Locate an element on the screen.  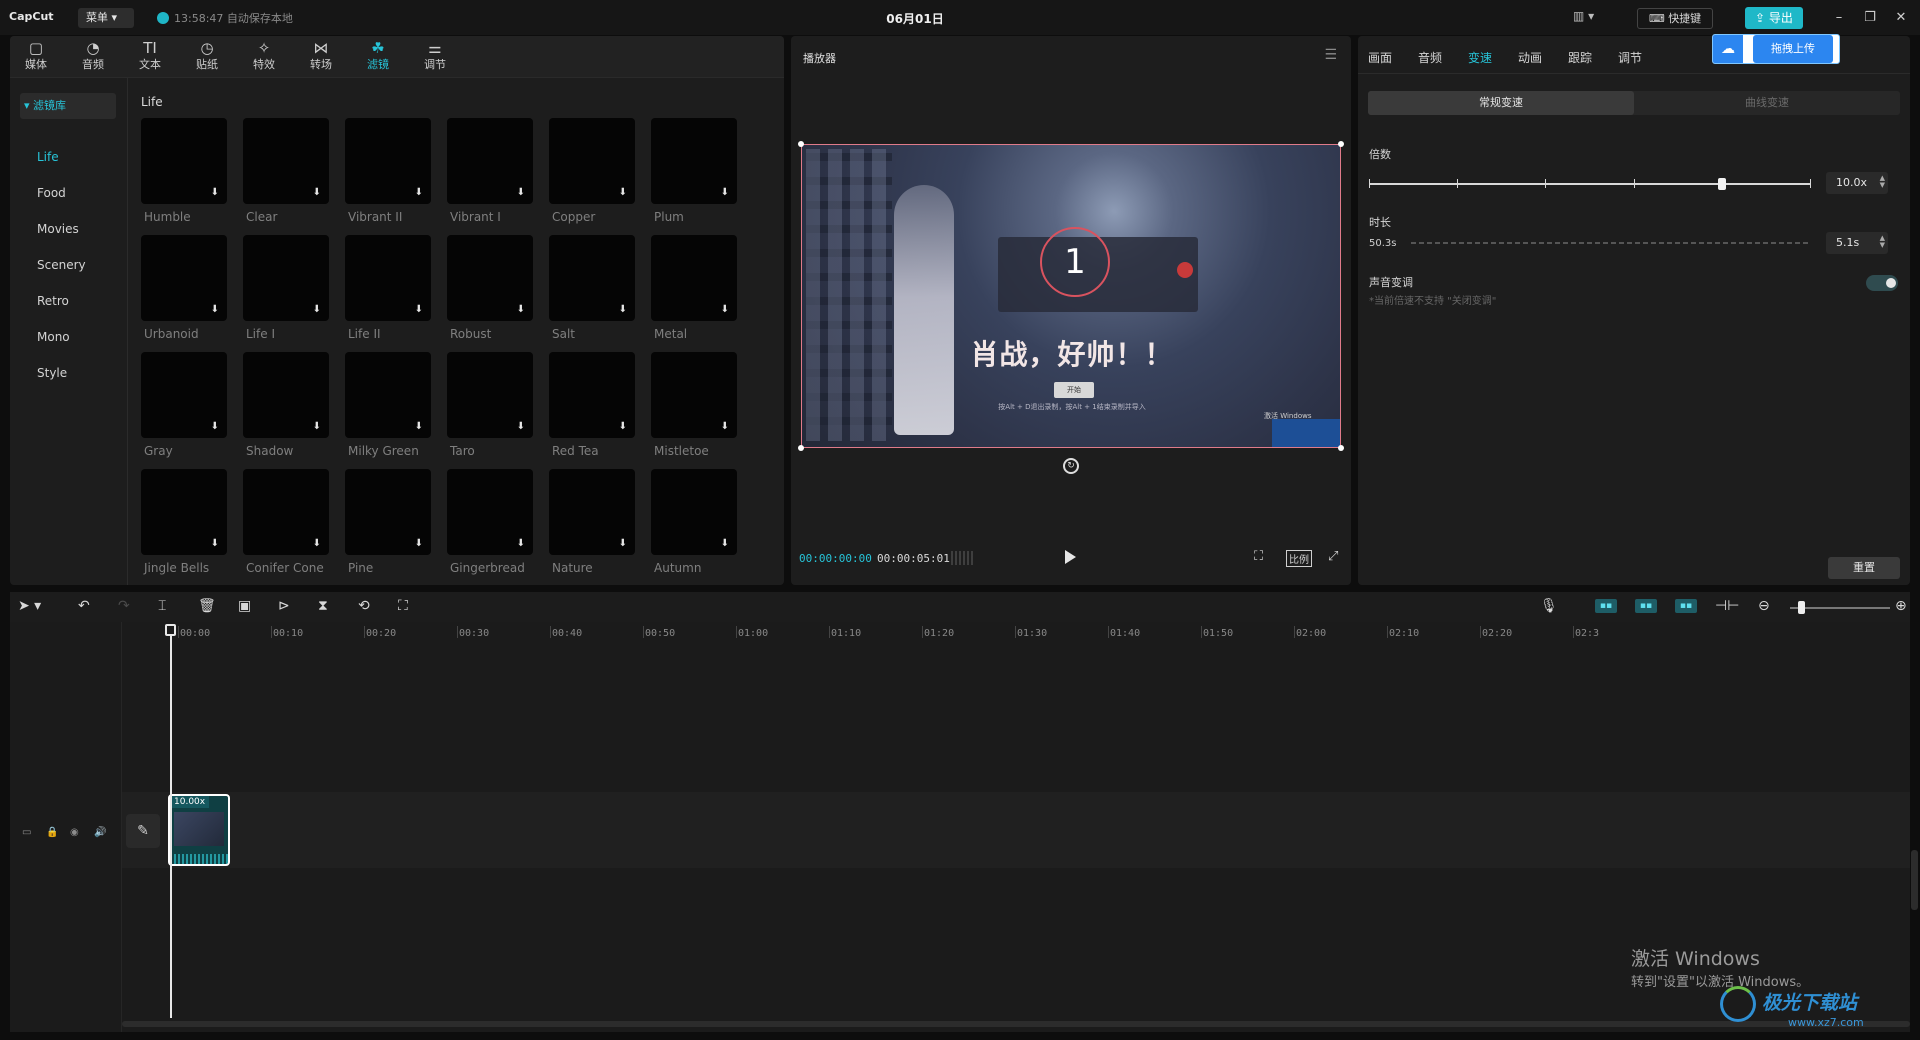
filter-card: ⬇ Life I is located at coordinates (286, 288).